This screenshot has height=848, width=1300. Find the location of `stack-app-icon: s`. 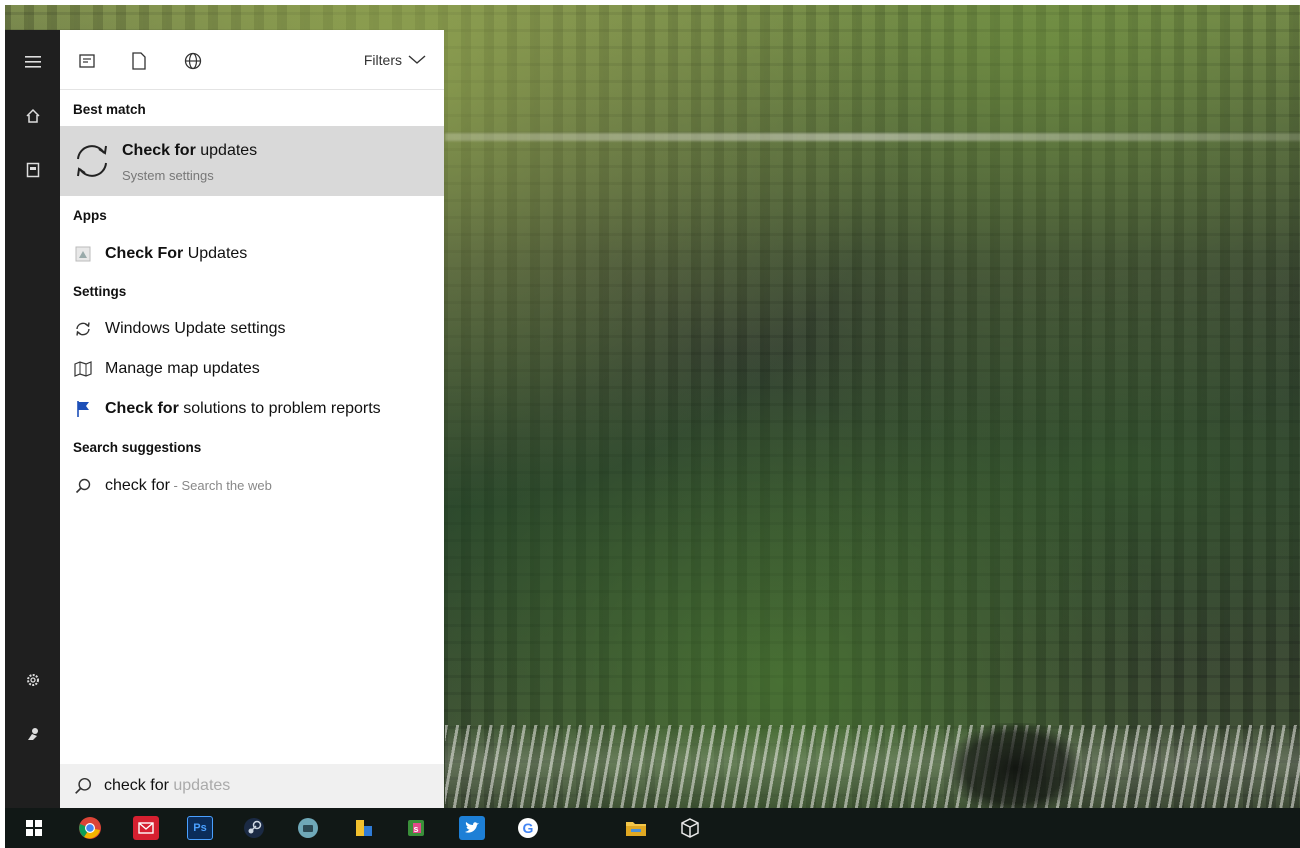

stack-app-icon: s is located at coordinates (416, 828).